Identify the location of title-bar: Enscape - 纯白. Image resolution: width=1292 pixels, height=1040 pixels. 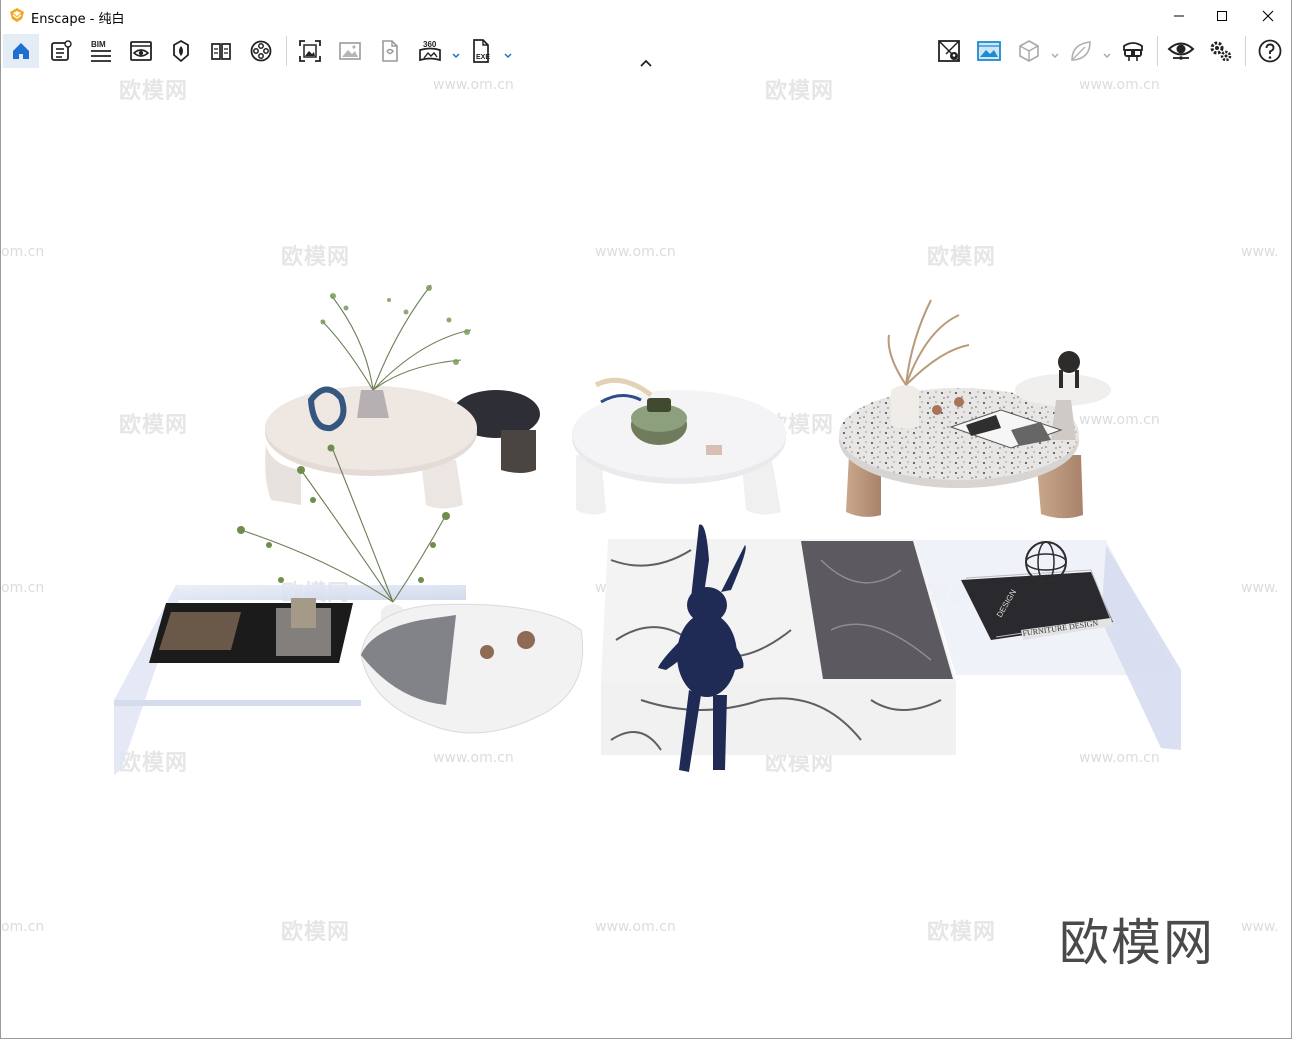
(646, 15).